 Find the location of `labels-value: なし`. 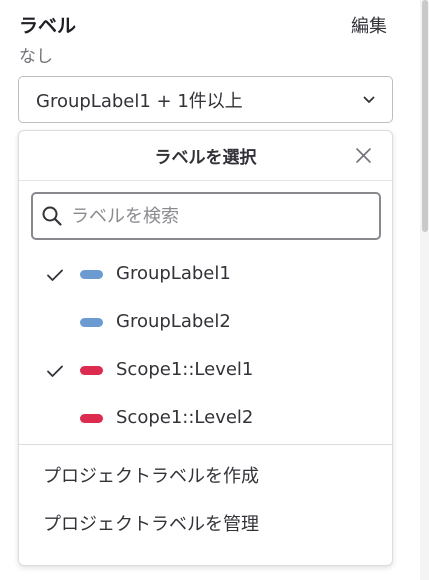

labels-value: なし is located at coordinates (36, 57).